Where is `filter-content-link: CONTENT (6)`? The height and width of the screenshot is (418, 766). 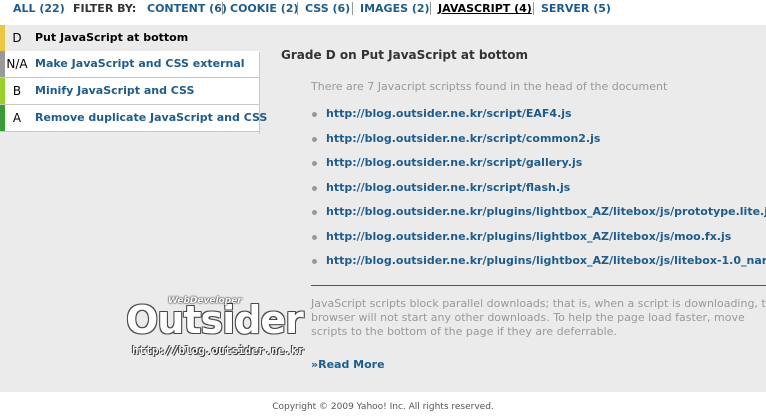 filter-content-link: CONTENT (6) is located at coordinates (187, 8).